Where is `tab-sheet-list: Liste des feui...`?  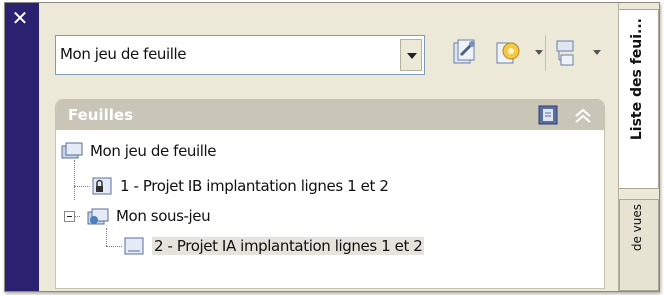 tab-sheet-list: Liste des feui... is located at coordinates (639, 99).